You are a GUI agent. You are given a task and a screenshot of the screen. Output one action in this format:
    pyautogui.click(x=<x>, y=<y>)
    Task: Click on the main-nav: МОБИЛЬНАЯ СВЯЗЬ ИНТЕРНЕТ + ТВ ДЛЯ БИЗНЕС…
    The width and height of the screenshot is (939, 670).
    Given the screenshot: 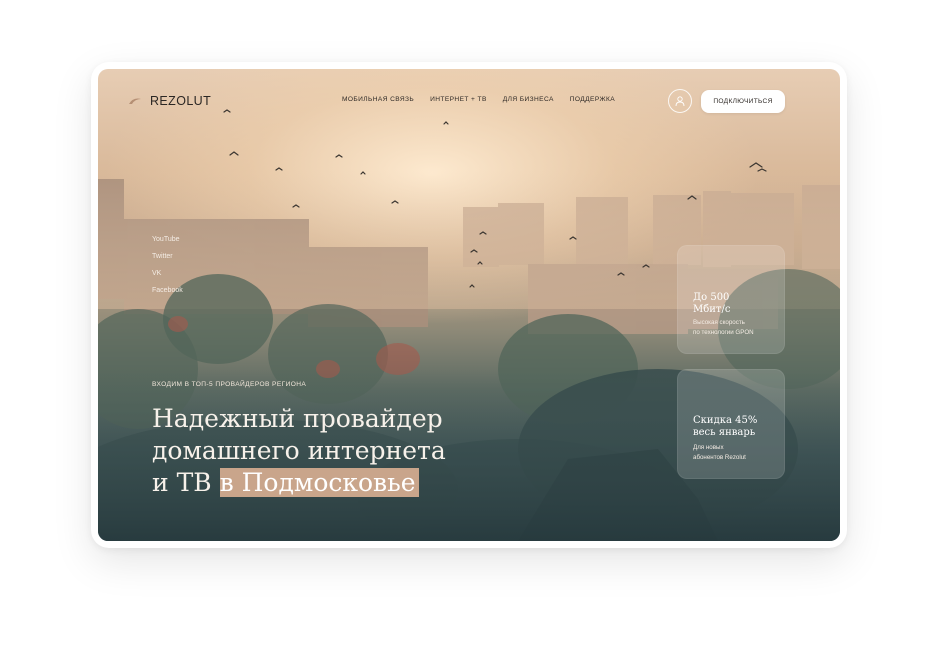 What is the action you would take?
    pyautogui.click(x=478, y=99)
    